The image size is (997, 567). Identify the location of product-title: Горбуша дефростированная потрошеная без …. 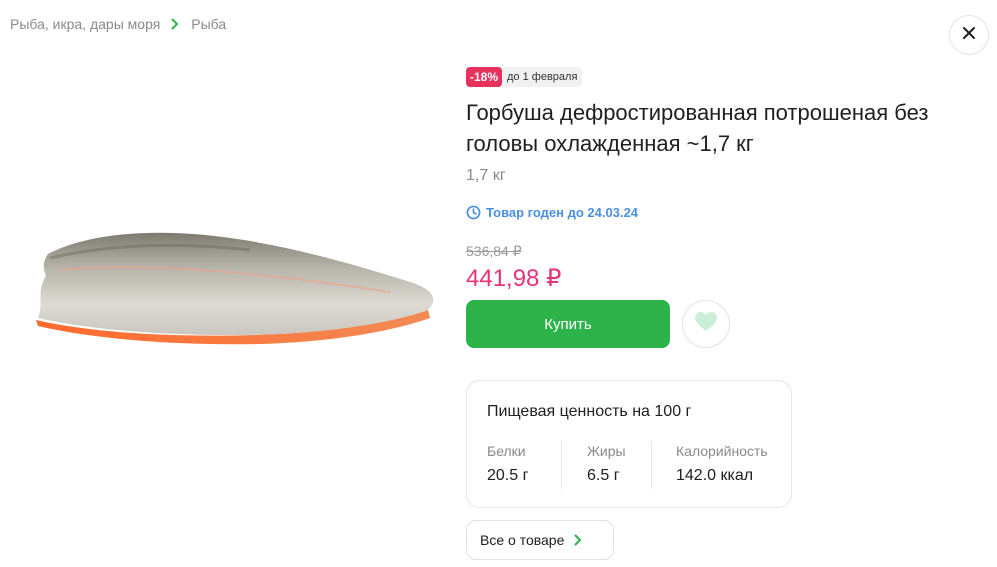
(697, 128).